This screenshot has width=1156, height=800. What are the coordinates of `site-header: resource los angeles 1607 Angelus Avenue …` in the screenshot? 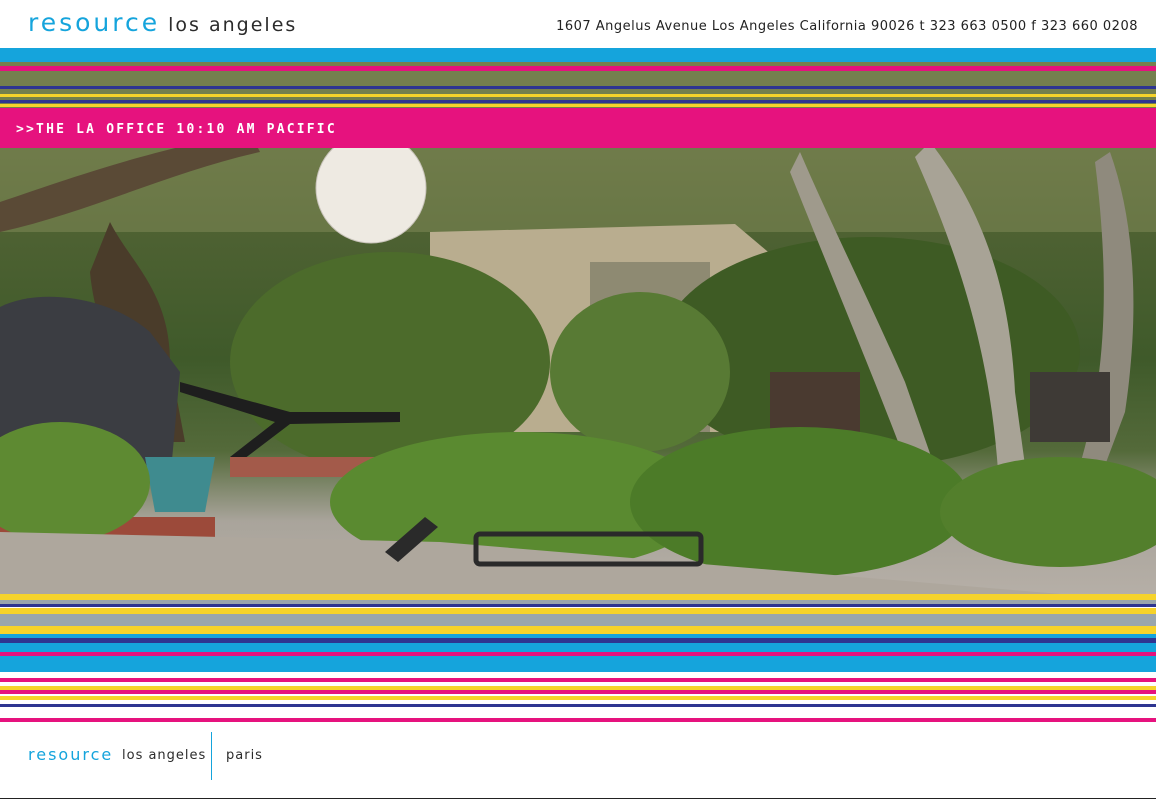 It's located at (578, 24).